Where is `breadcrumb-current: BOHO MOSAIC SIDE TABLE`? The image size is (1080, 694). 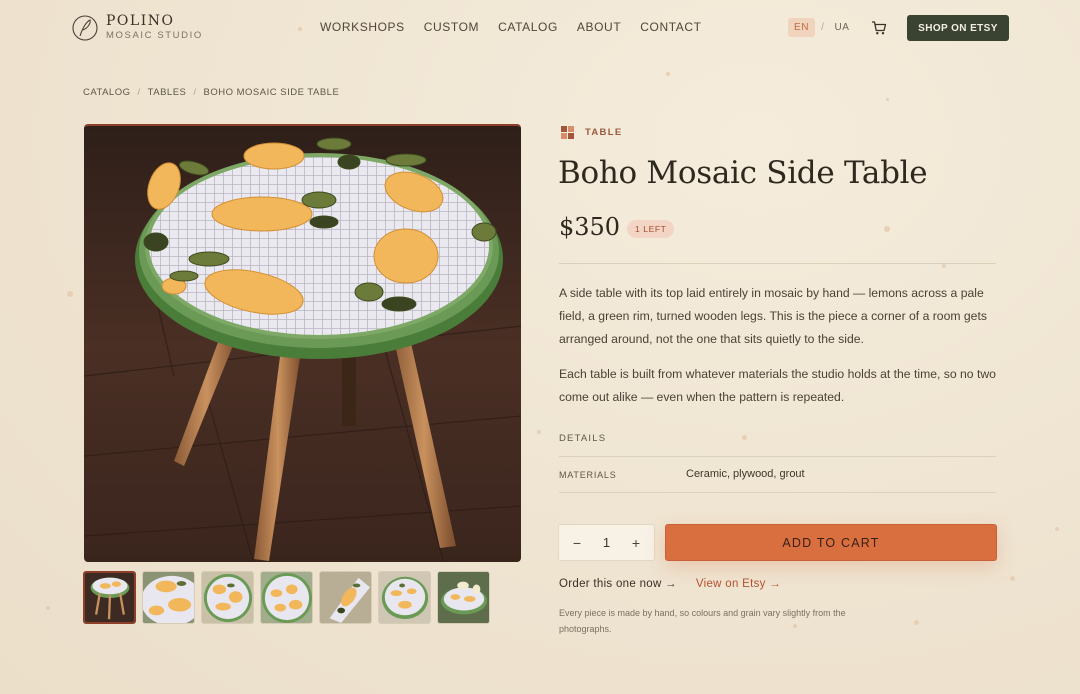 breadcrumb-current: BOHO MOSAIC SIDE TABLE is located at coordinates (271, 92).